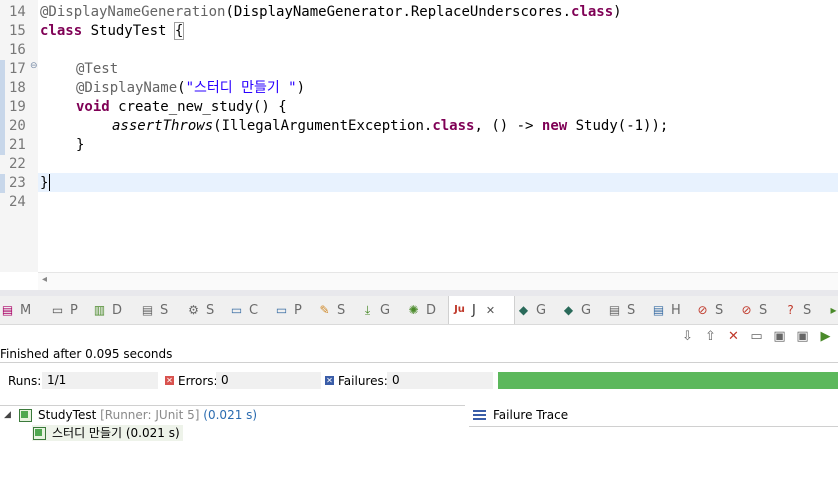  What do you see at coordinates (39, 433) in the screenshot?
I see `test-method-icon` at bounding box center [39, 433].